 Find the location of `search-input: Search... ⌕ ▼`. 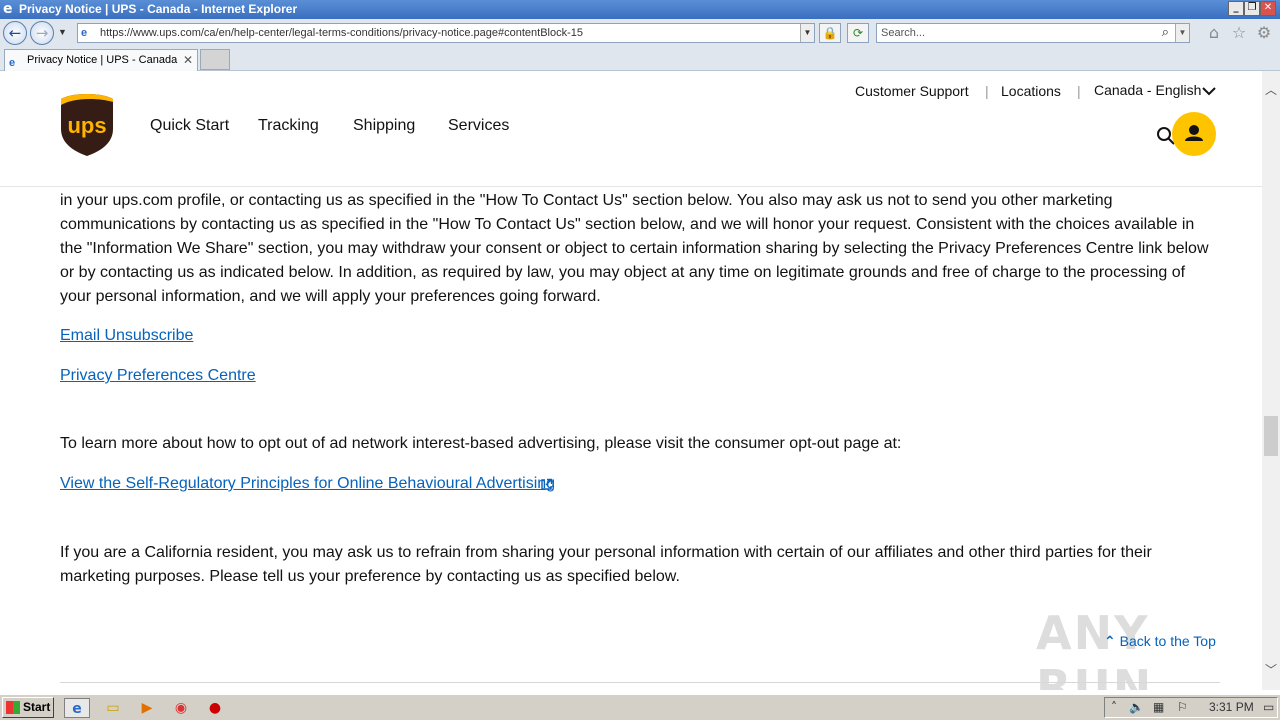

search-input: Search... ⌕ ▼ is located at coordinates (1033, 33).